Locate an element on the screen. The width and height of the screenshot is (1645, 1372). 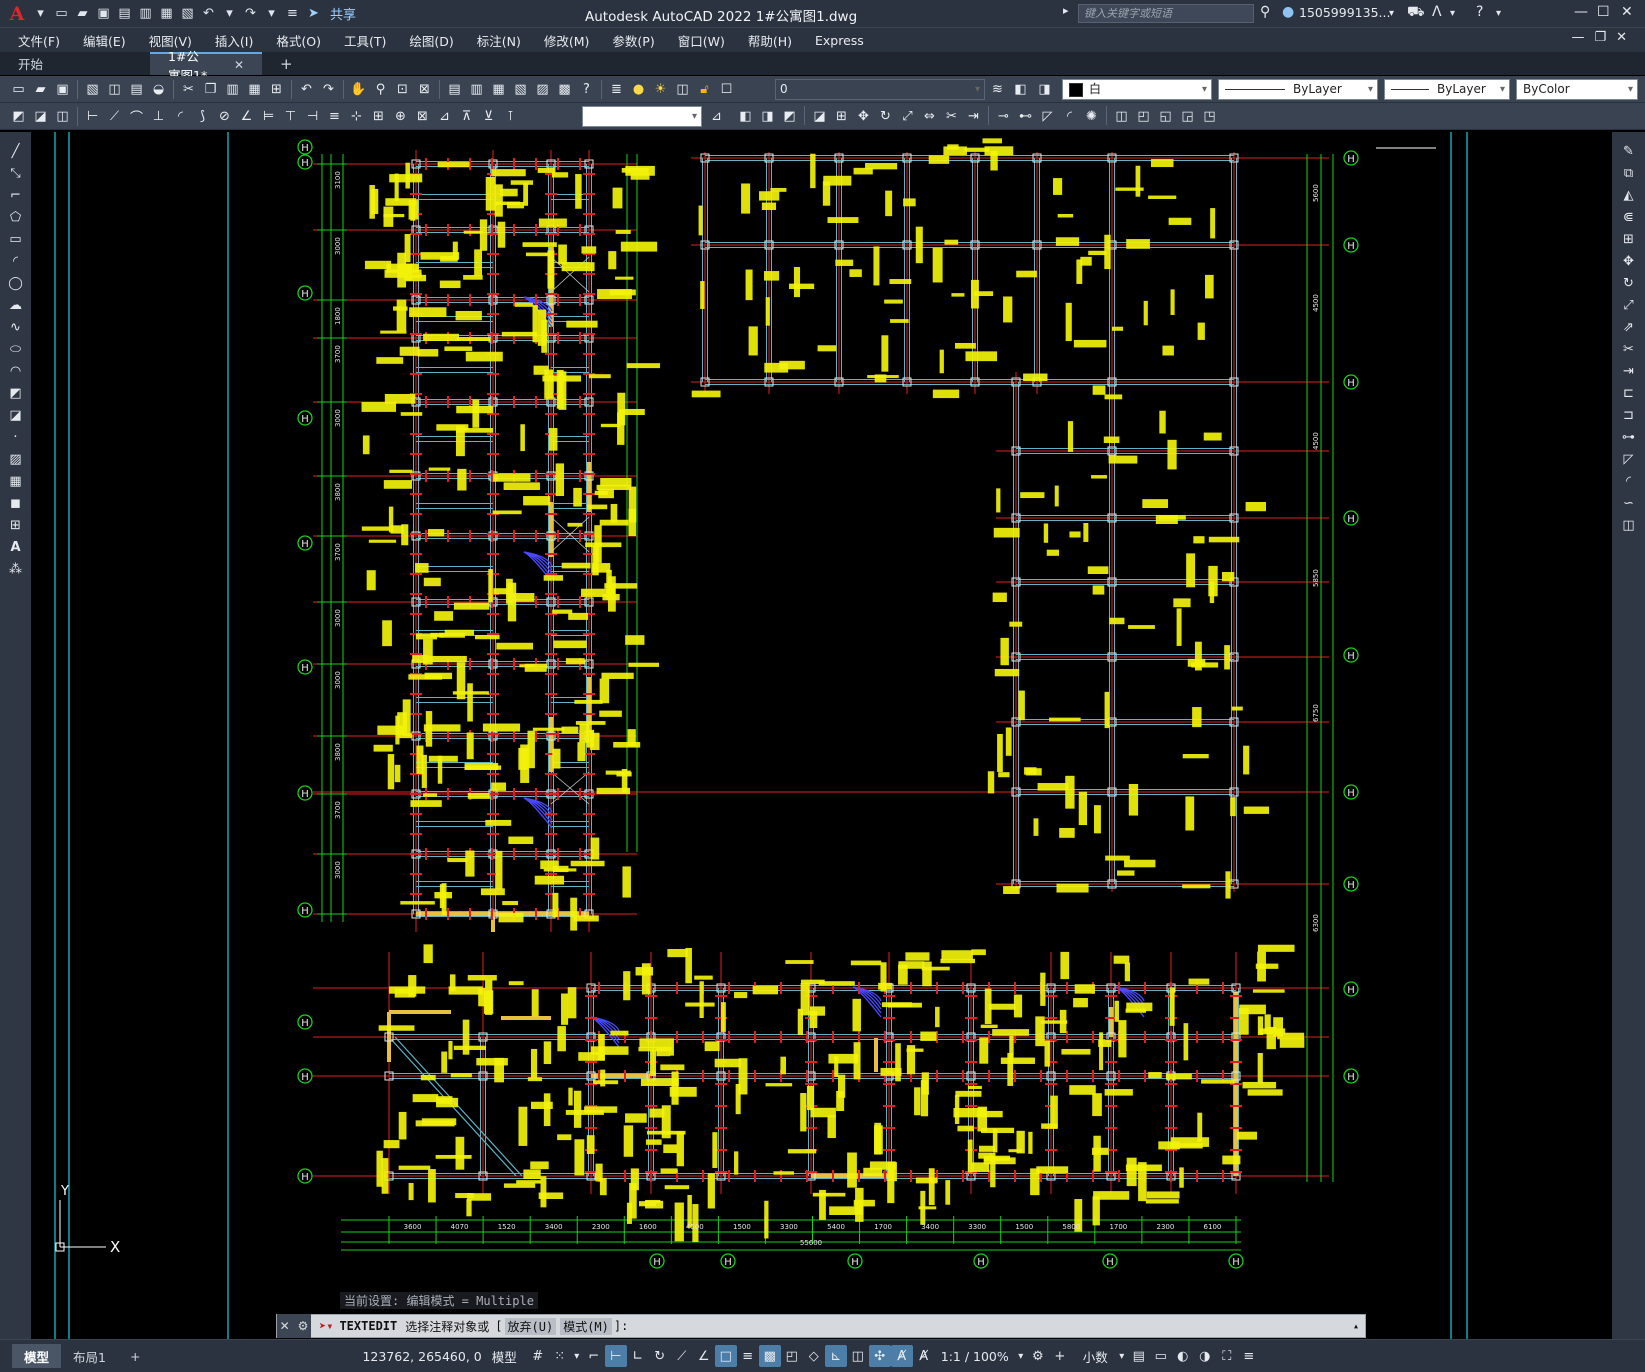
polar-tracking-icon: ↻ is located at coordinates (660, 1356).